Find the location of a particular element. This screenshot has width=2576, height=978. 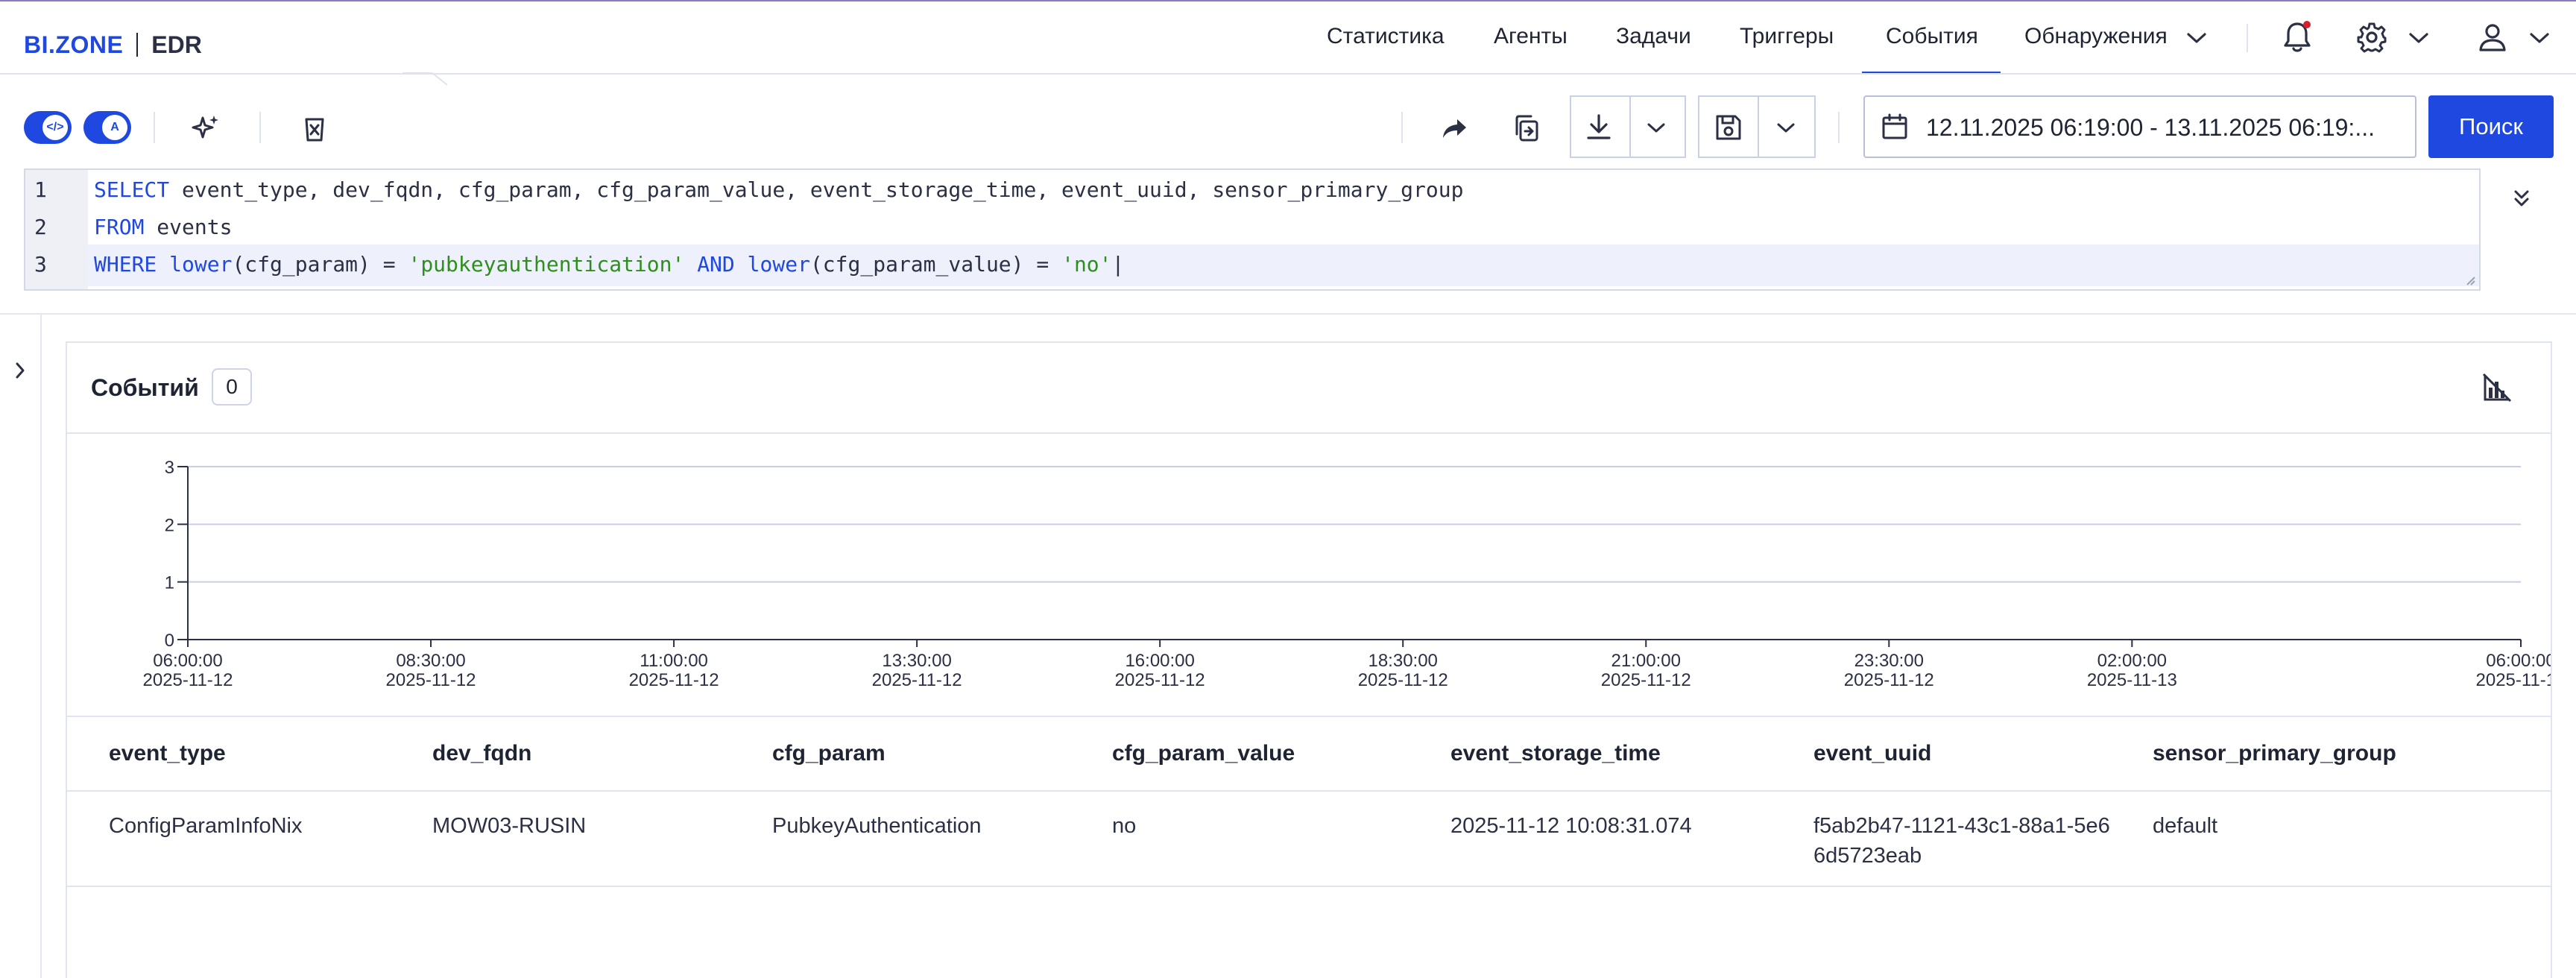

download-icon is located at coordinates (1599, 127).